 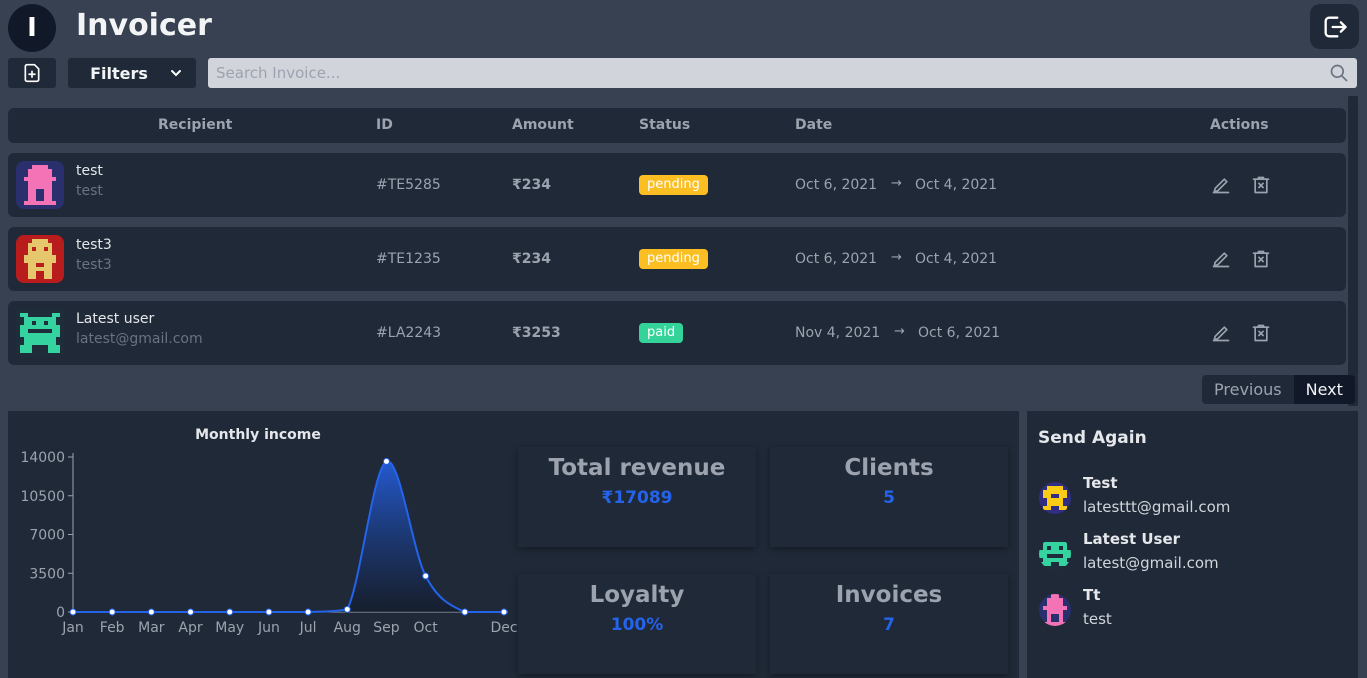 I want to click on x-tick-label: Jun, so click(x=268, y=628).